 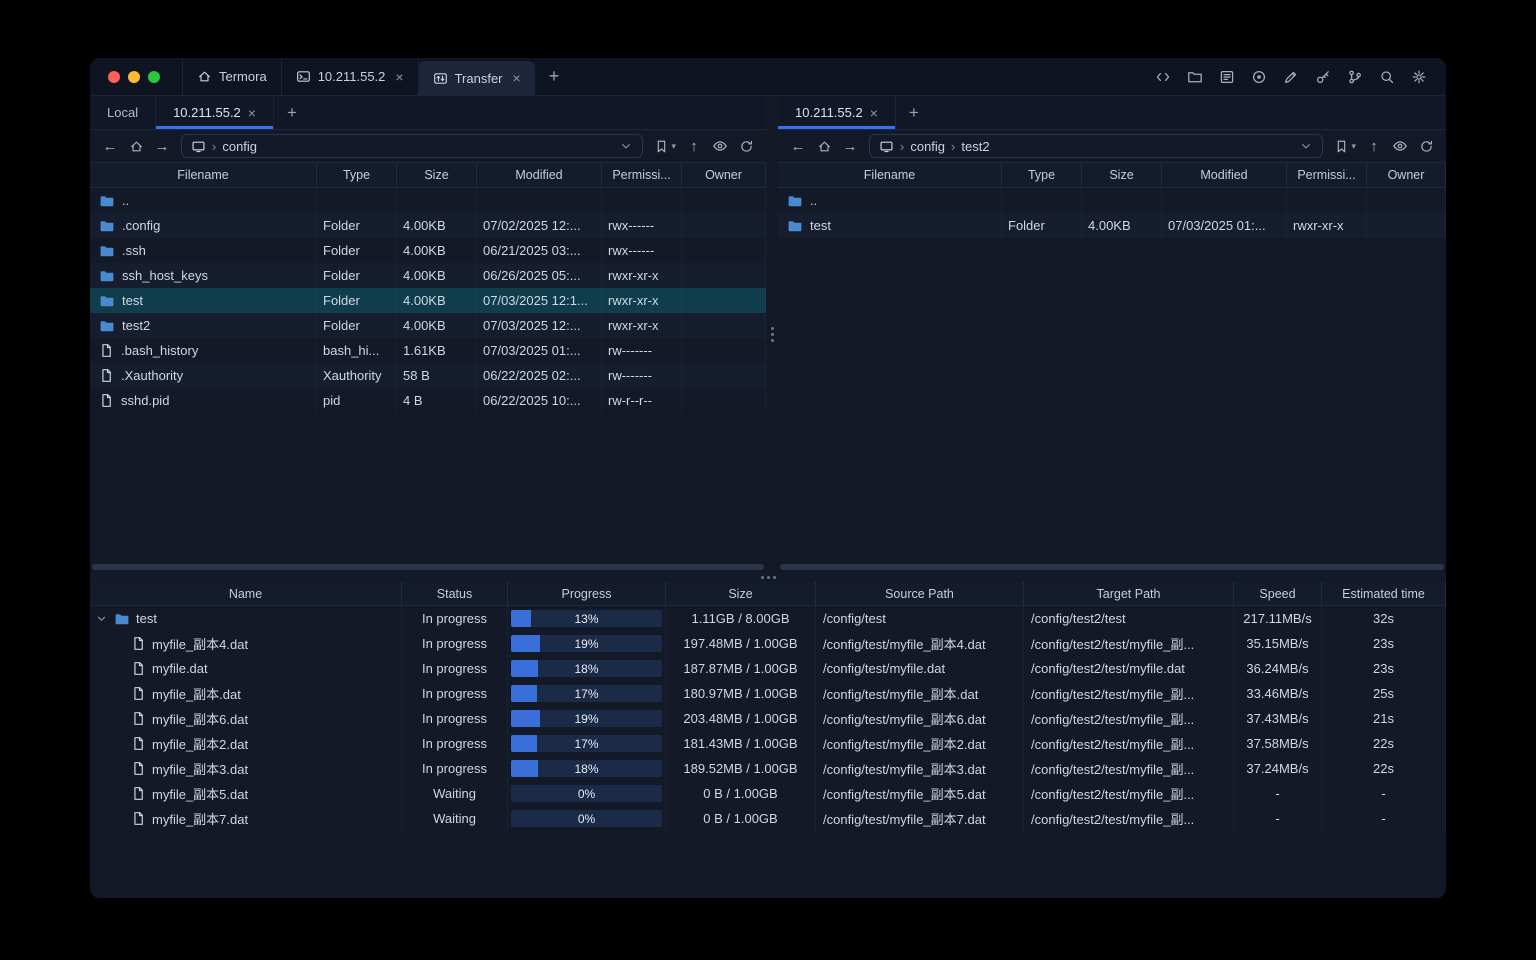 I want to click on column-header-name: Name, so click(x=246, y=593).